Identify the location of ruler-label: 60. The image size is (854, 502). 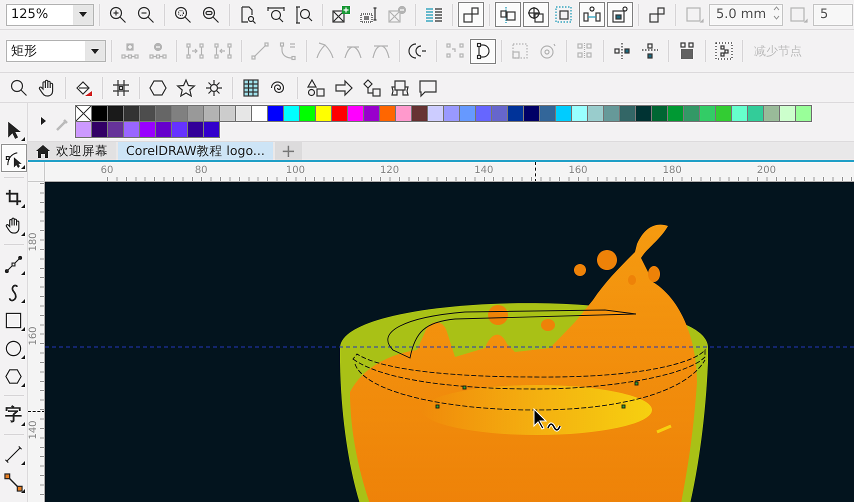
(107, 170).